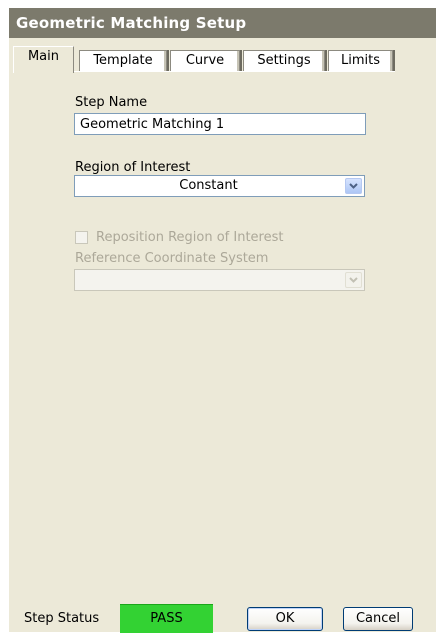  I want to click on tab-settings: Settings, so click(284, 61).